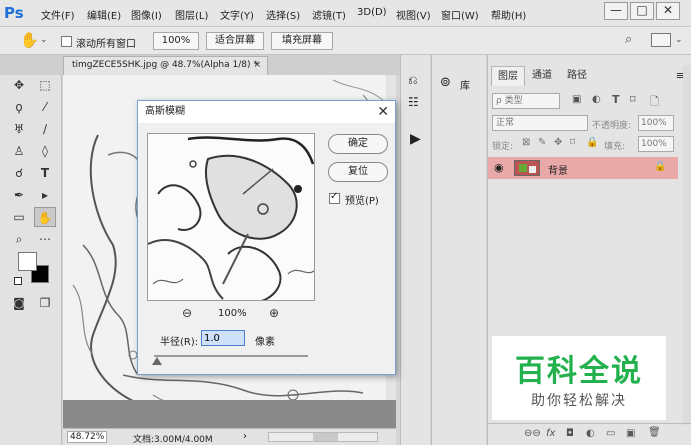 The width and height of the screenshot is (691, 445). Describe the element at coordinates (592, 142) in the screenshot. I see `lock-all-icon: 🔒` at that location.